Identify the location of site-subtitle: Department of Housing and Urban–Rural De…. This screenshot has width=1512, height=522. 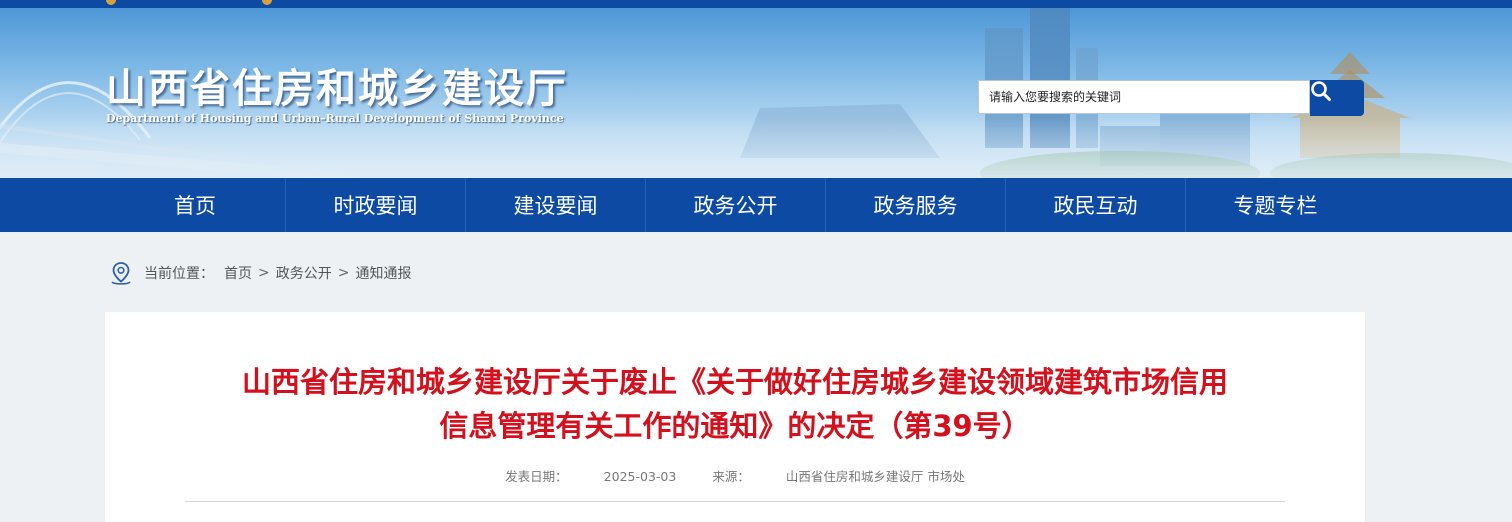
(335, 118).